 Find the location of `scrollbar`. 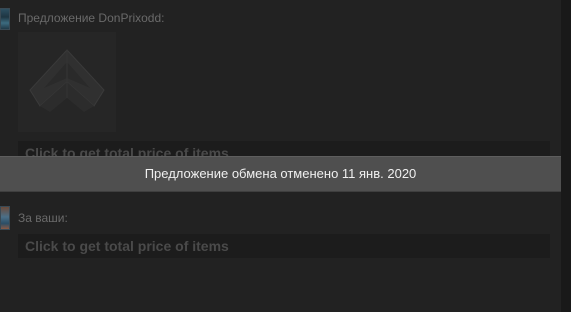

scrollbar is located at coordinates (566, 156).